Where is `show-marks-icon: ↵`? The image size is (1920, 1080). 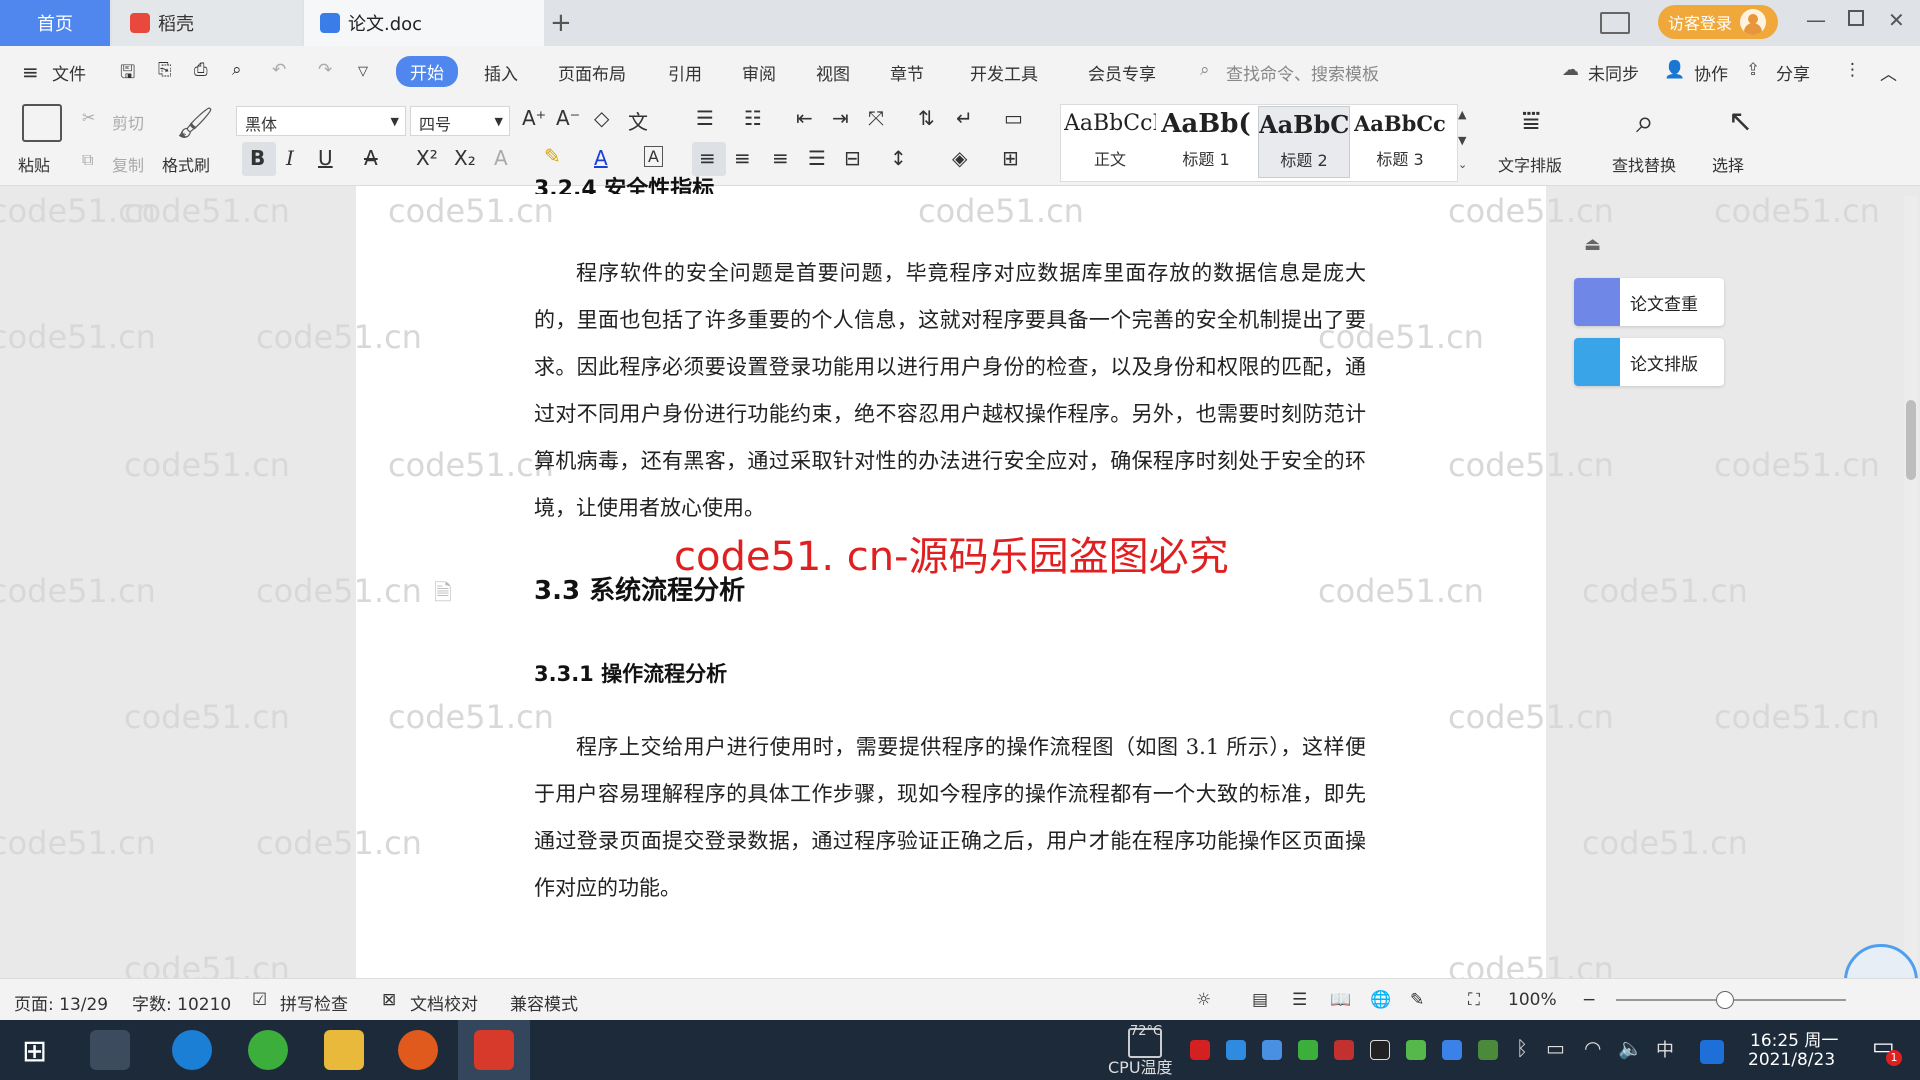 show-marks-icon: ↵ is located at coordinates (964, 118).